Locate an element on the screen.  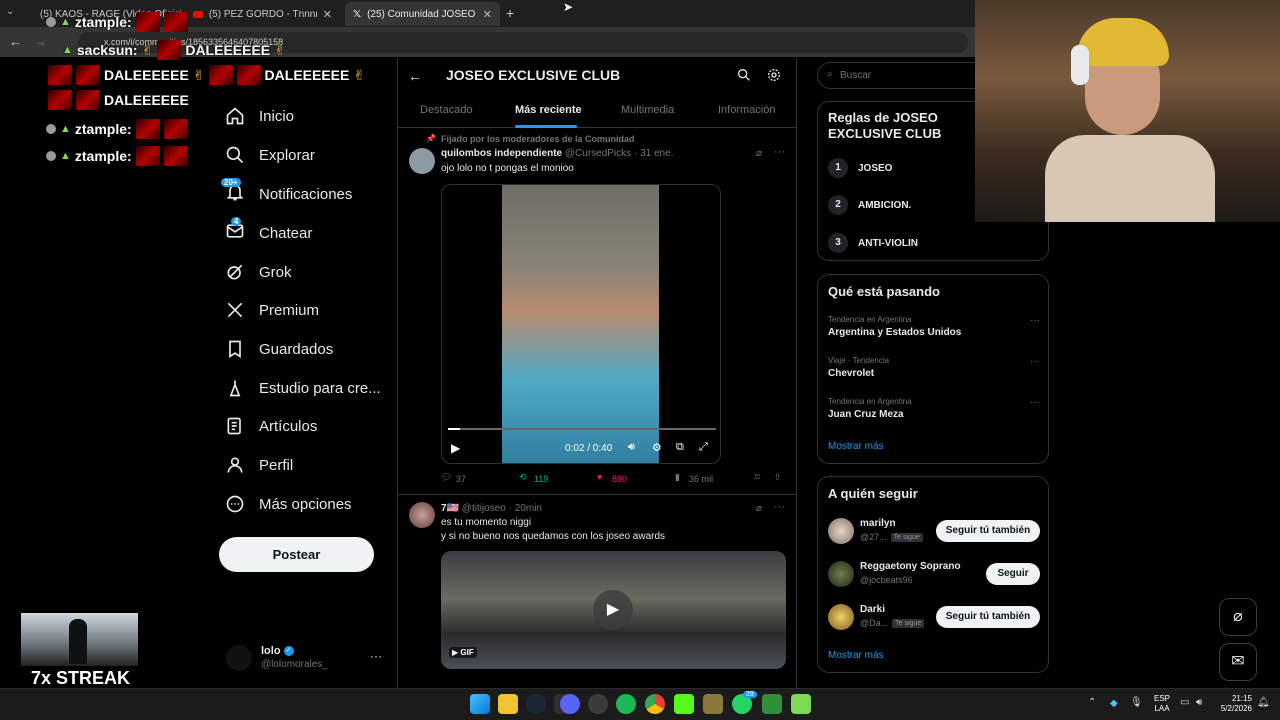
search-icon is located at coordinates (744, 75).